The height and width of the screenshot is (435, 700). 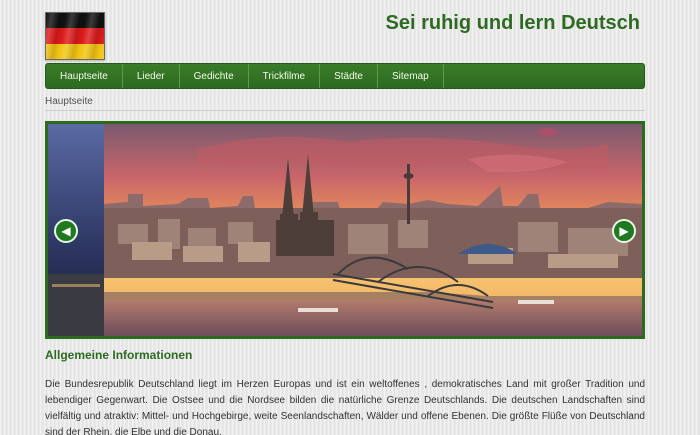 What do you see at coordinates (69, 101) in the screenshot?
I see `breadcrumb: Hauptseite` at bounding box center [69, 101].